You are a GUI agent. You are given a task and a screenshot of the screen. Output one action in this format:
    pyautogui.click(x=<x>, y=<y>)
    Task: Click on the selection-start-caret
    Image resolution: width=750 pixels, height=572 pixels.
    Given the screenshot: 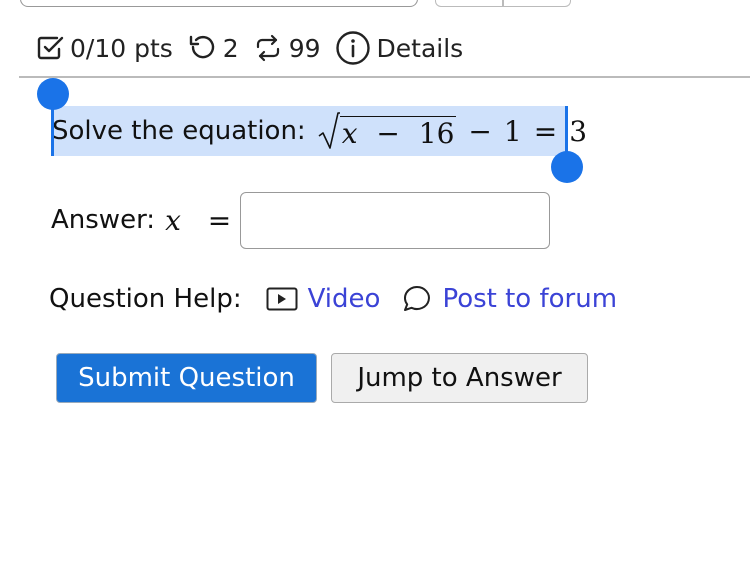 What is the action you would take?
    pyautogui.click(x=52, y=131)
    